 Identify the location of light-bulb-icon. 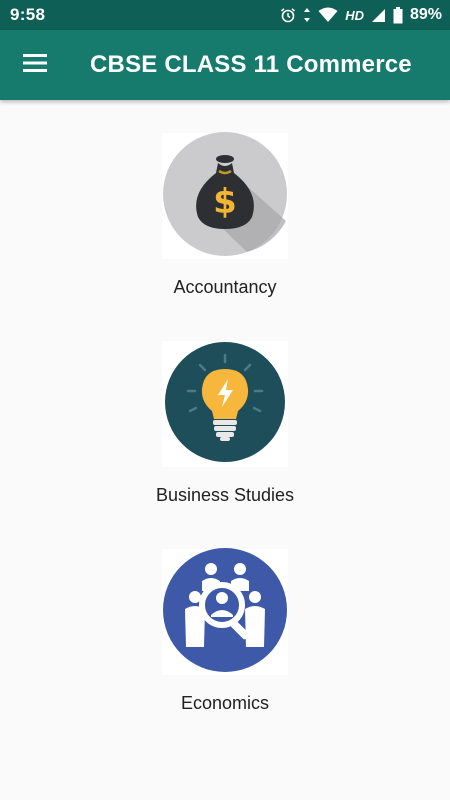
(225, 404).